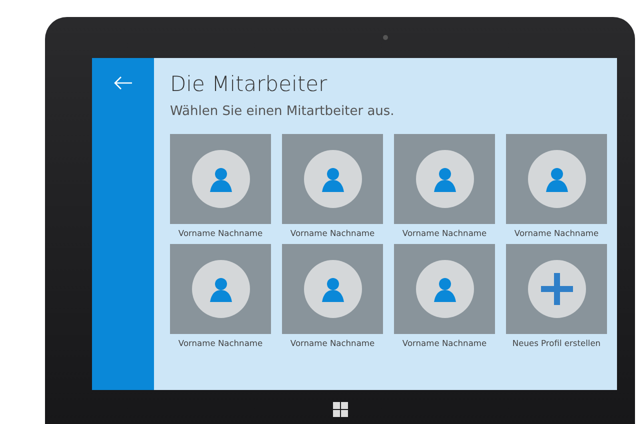  I want to click on page-subtitle: Wählen Sie einen Mitartbeiter aus., so click(283, 111).